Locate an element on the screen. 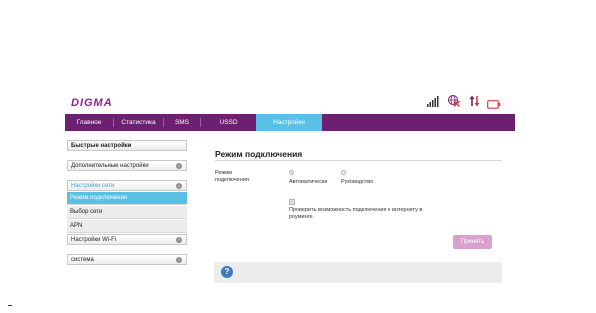 The height and width of the screenshot is (313, 596). sidebar-item-label: Настройки сети is located at coordinates (93, 186).